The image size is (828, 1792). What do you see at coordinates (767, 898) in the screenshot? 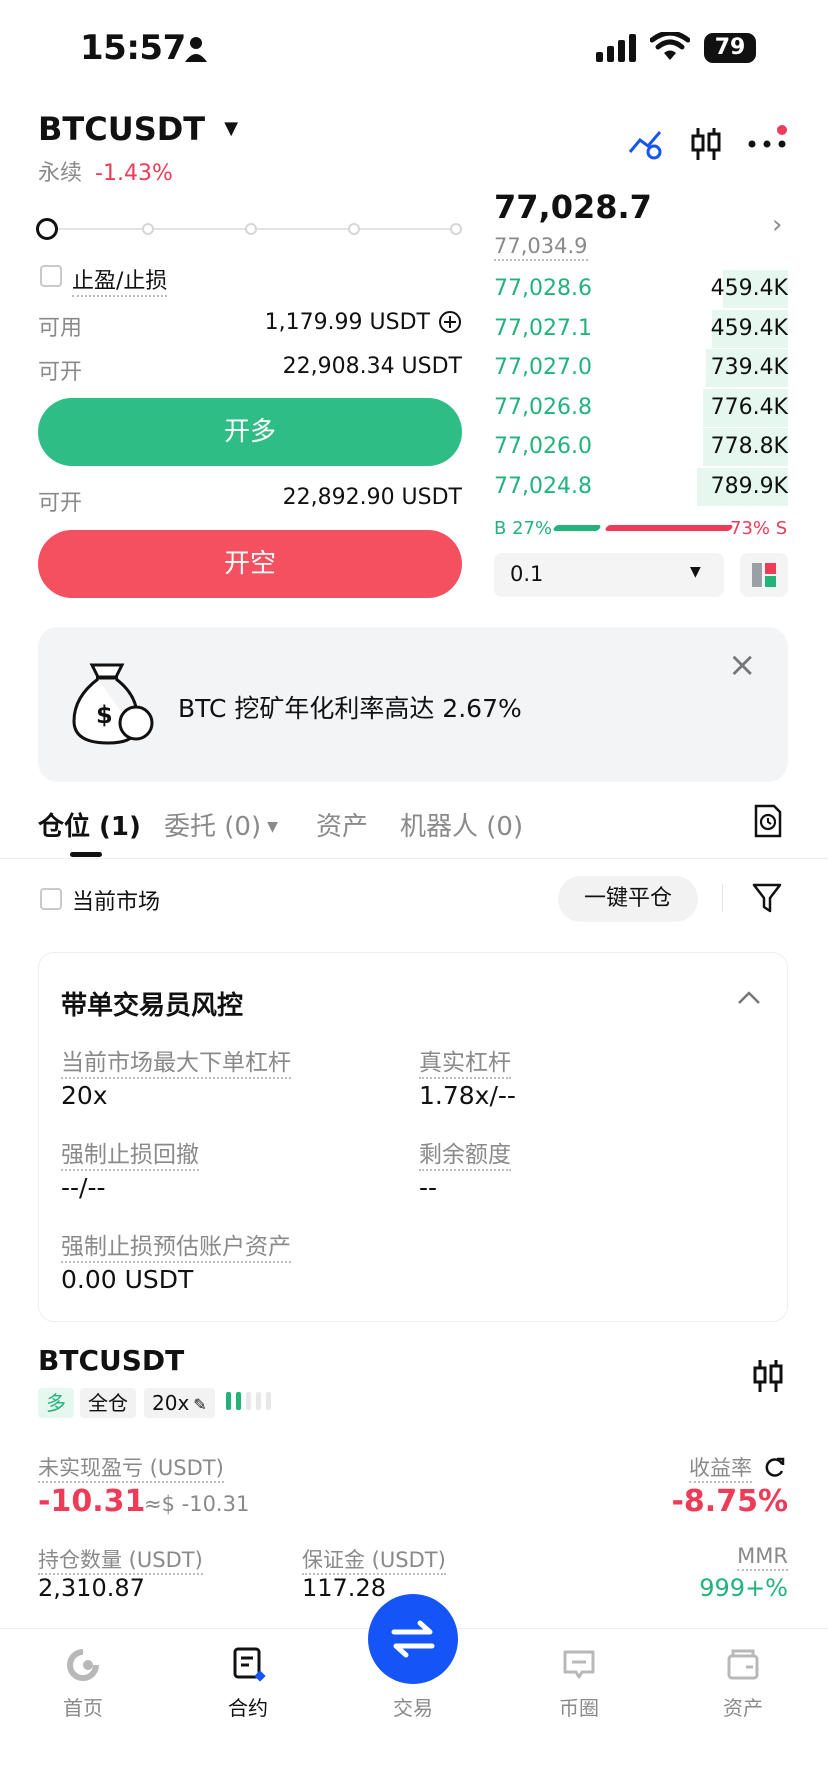
I see `filter-icon` at bounding box center [767, 898].